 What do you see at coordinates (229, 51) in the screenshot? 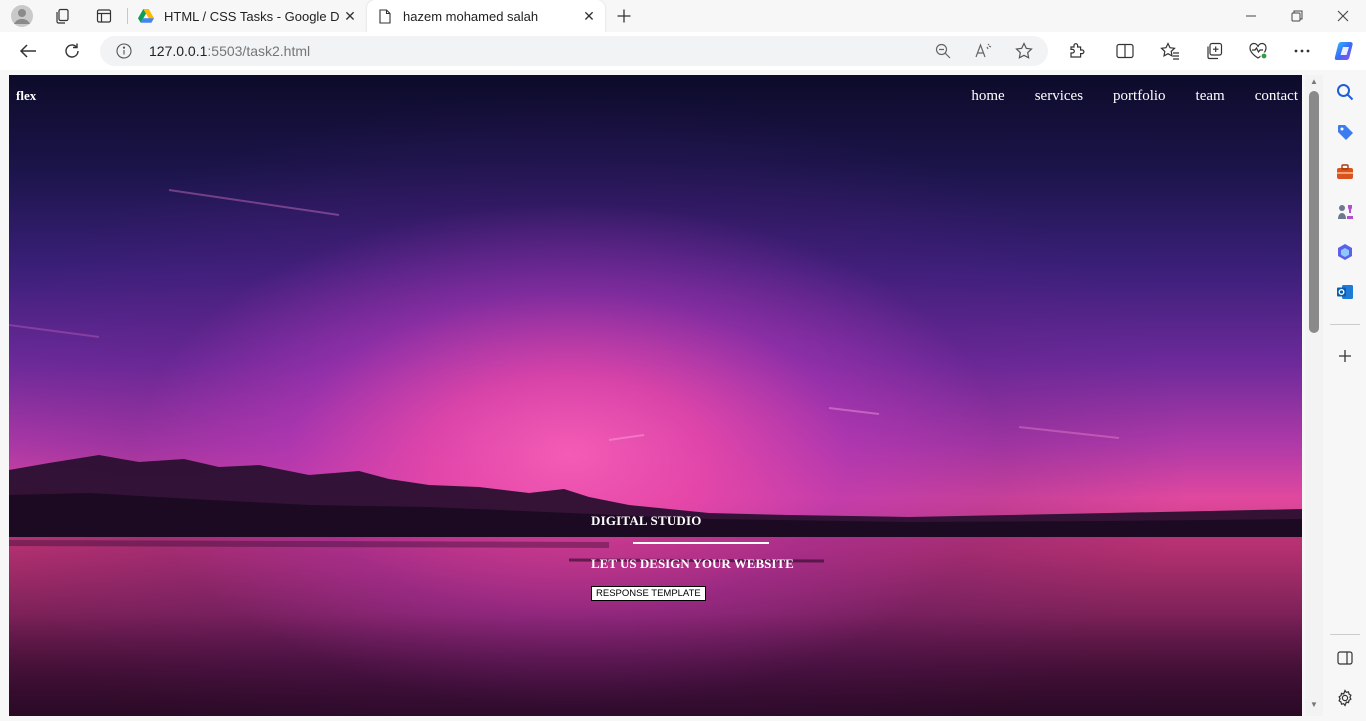
I see `url-text: 127.0.0.1:5503/task2.html` at bounding box center [229, 51].